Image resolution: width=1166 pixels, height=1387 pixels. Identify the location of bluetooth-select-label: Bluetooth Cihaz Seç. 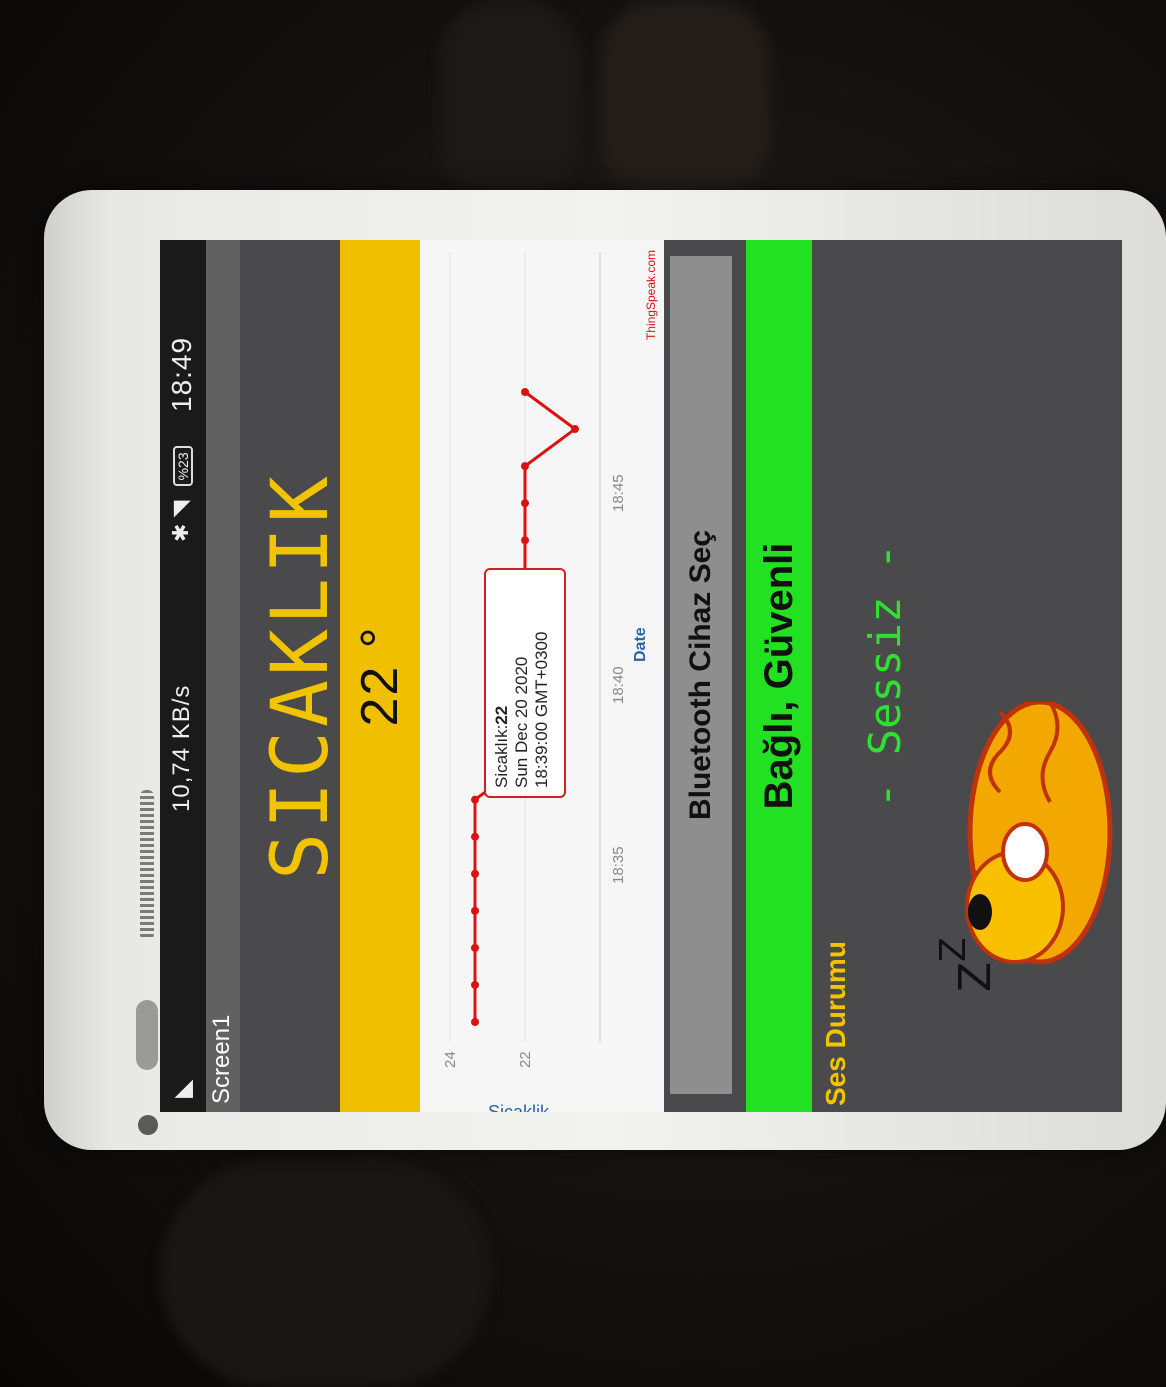
(700, 675).